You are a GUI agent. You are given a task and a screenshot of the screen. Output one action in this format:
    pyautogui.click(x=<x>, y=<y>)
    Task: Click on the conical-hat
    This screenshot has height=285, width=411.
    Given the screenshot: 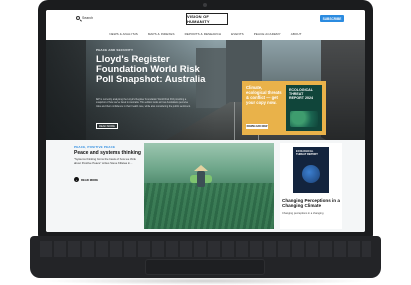 What is the action you would take?
    pyautogui.click(x=201, y=168)
    